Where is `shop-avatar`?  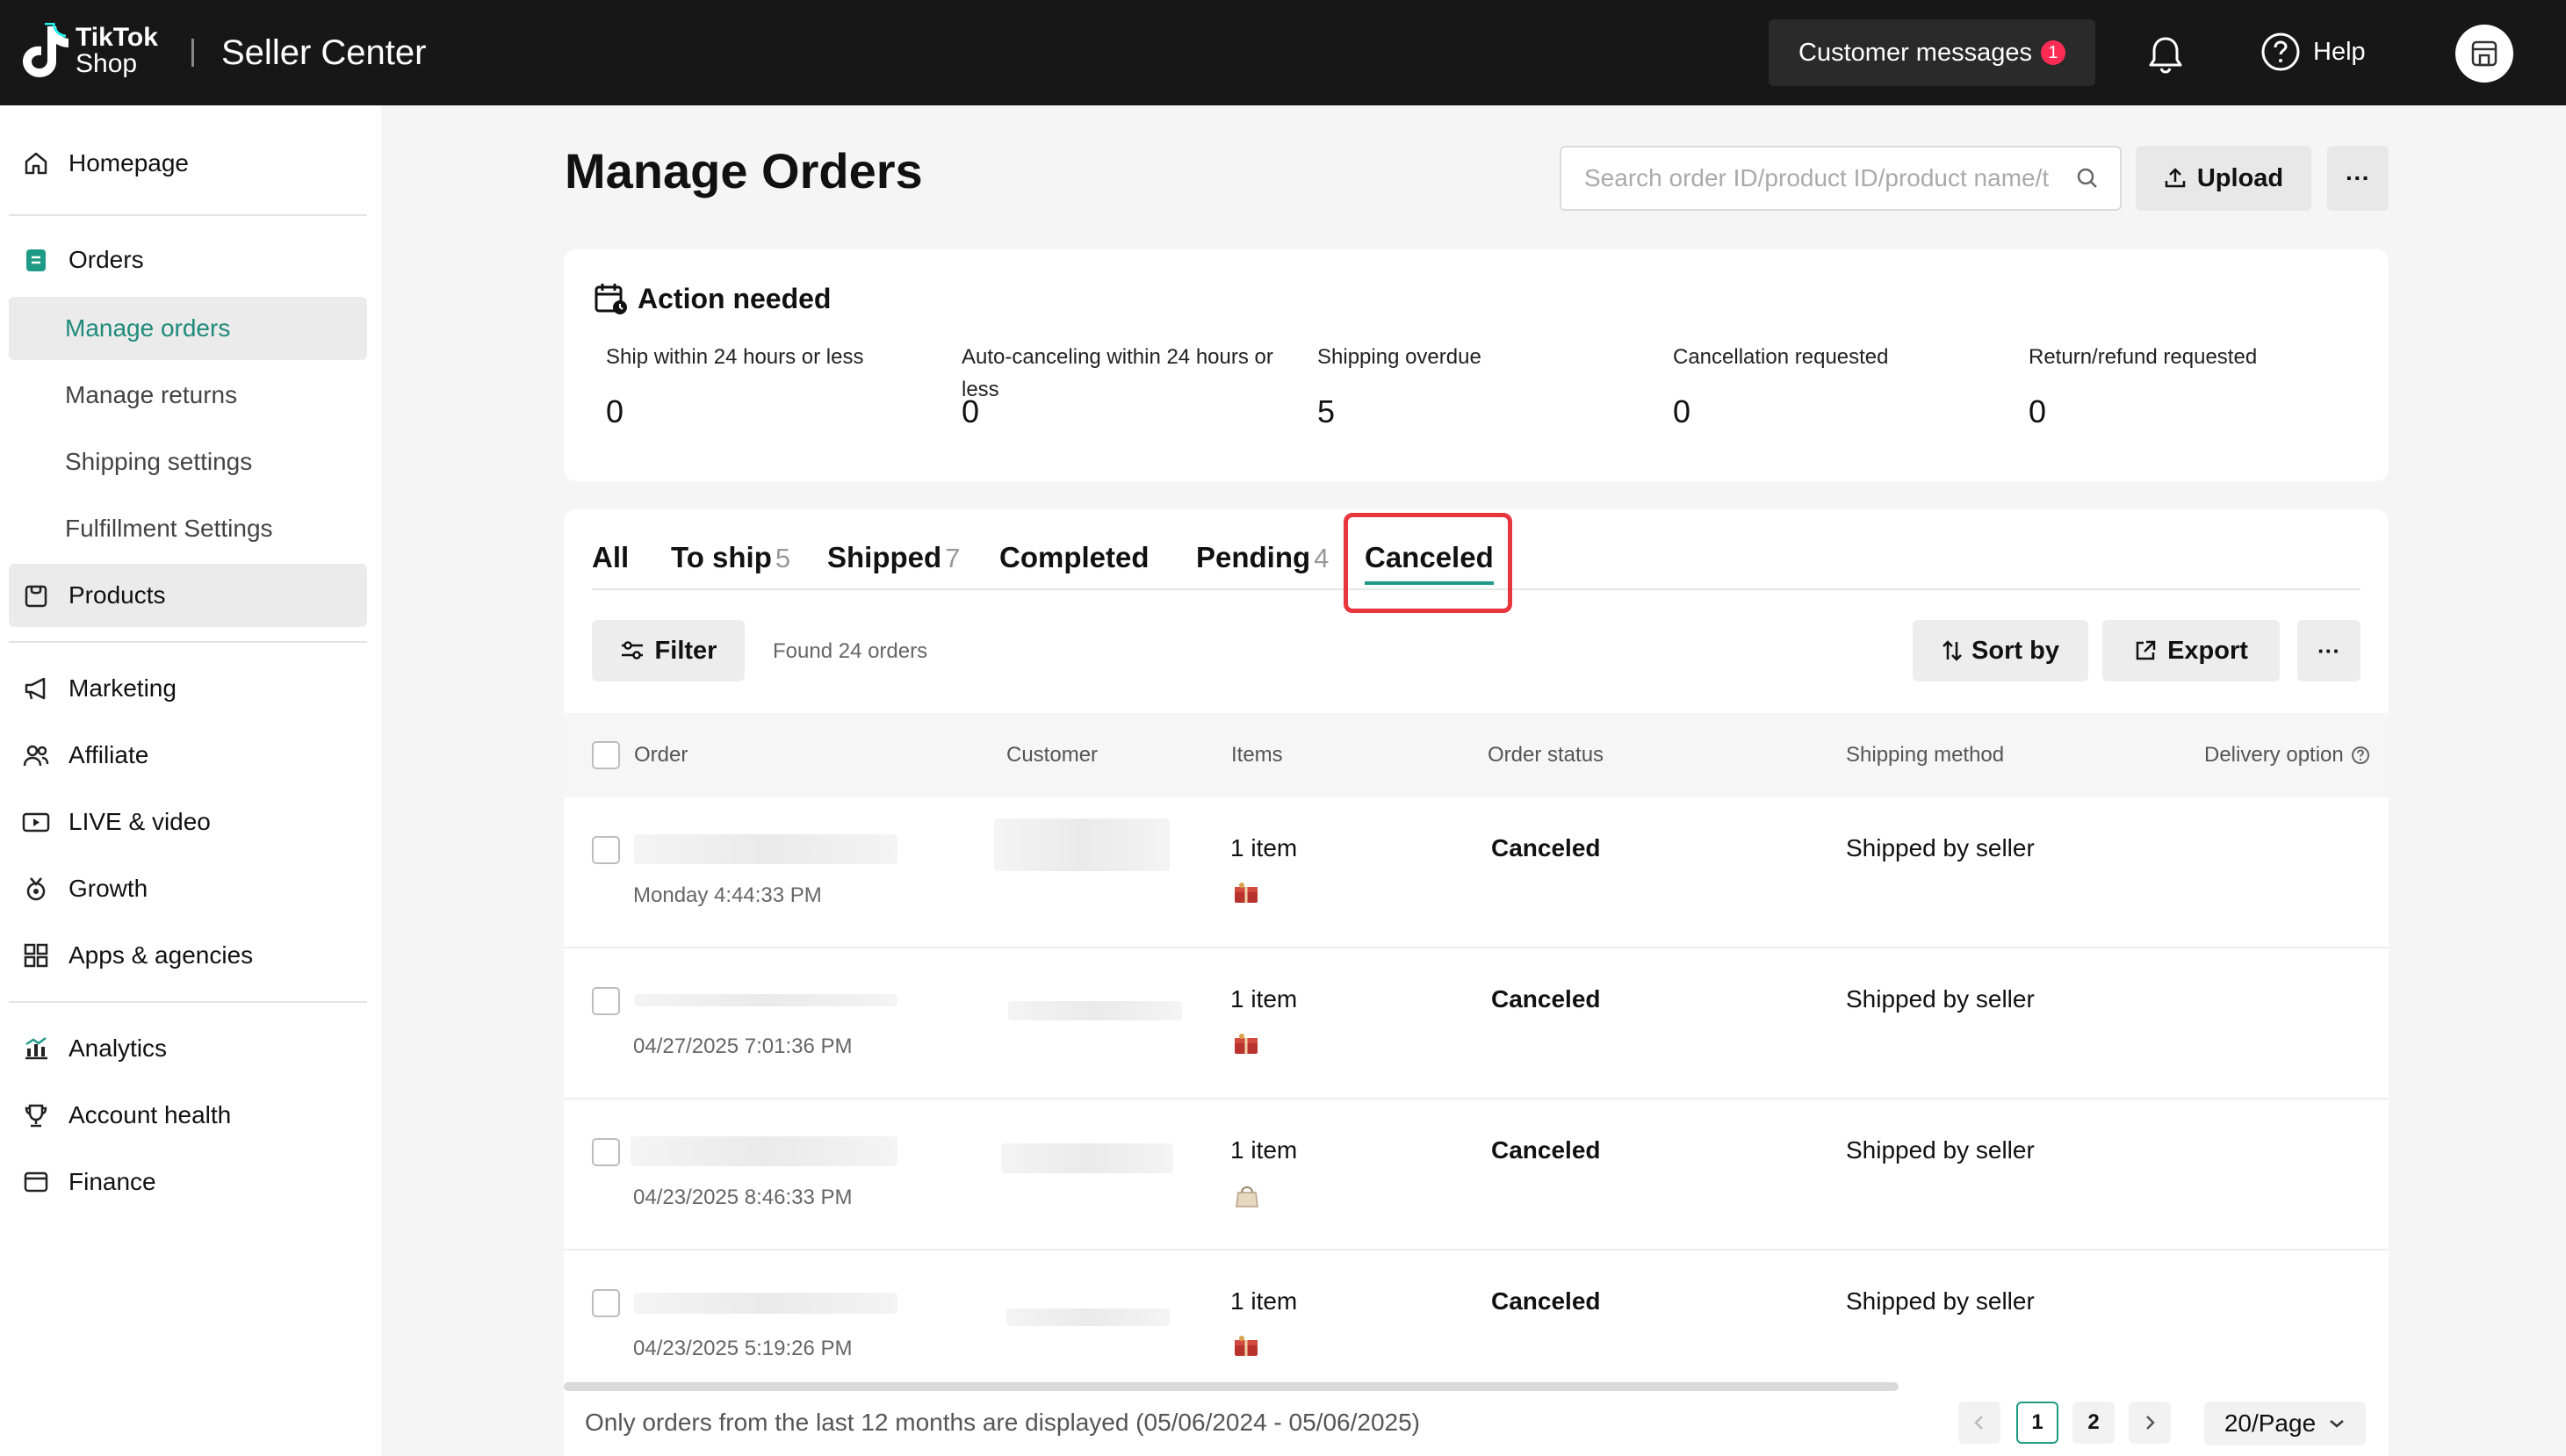
shop-avatar is located at coordinates (2484, 54).